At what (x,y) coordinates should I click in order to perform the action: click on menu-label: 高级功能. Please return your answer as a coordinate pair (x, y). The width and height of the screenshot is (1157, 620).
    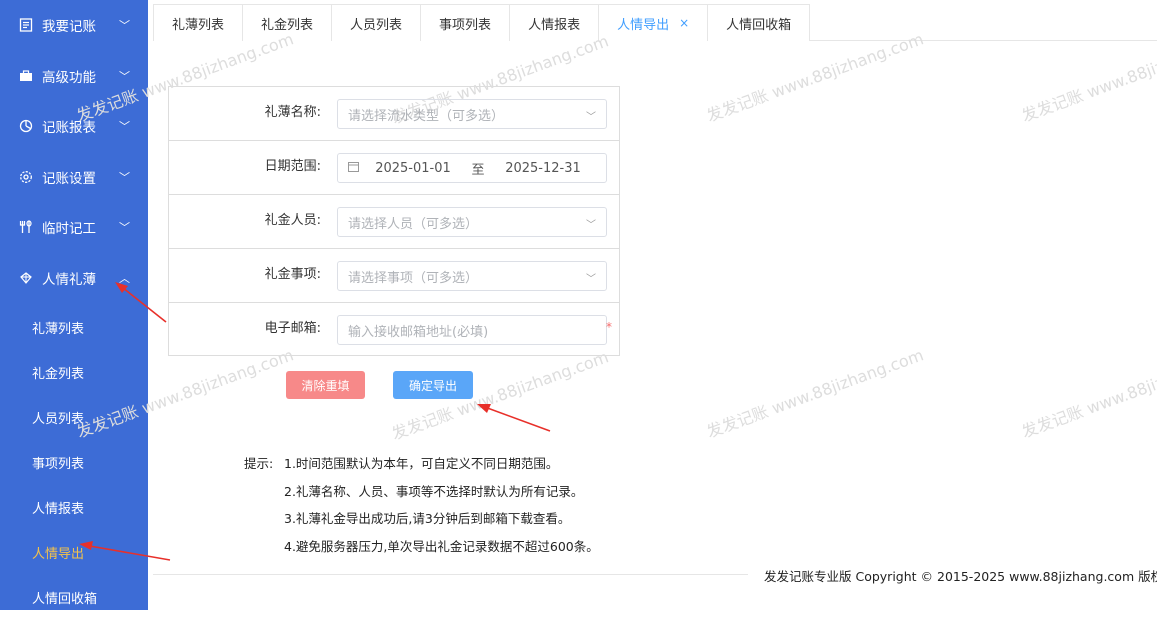
    Looking at the image, I should click on (69, 77).